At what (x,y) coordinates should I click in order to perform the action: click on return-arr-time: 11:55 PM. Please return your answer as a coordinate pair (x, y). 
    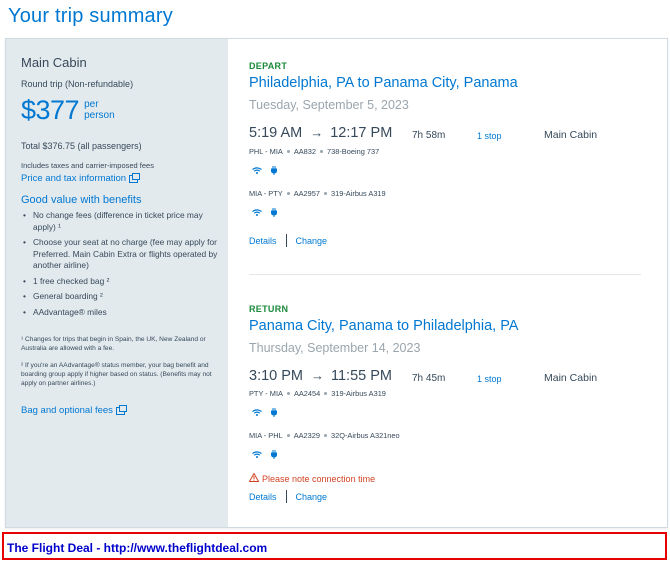
    Looking at the image, I should click on (361, 376).